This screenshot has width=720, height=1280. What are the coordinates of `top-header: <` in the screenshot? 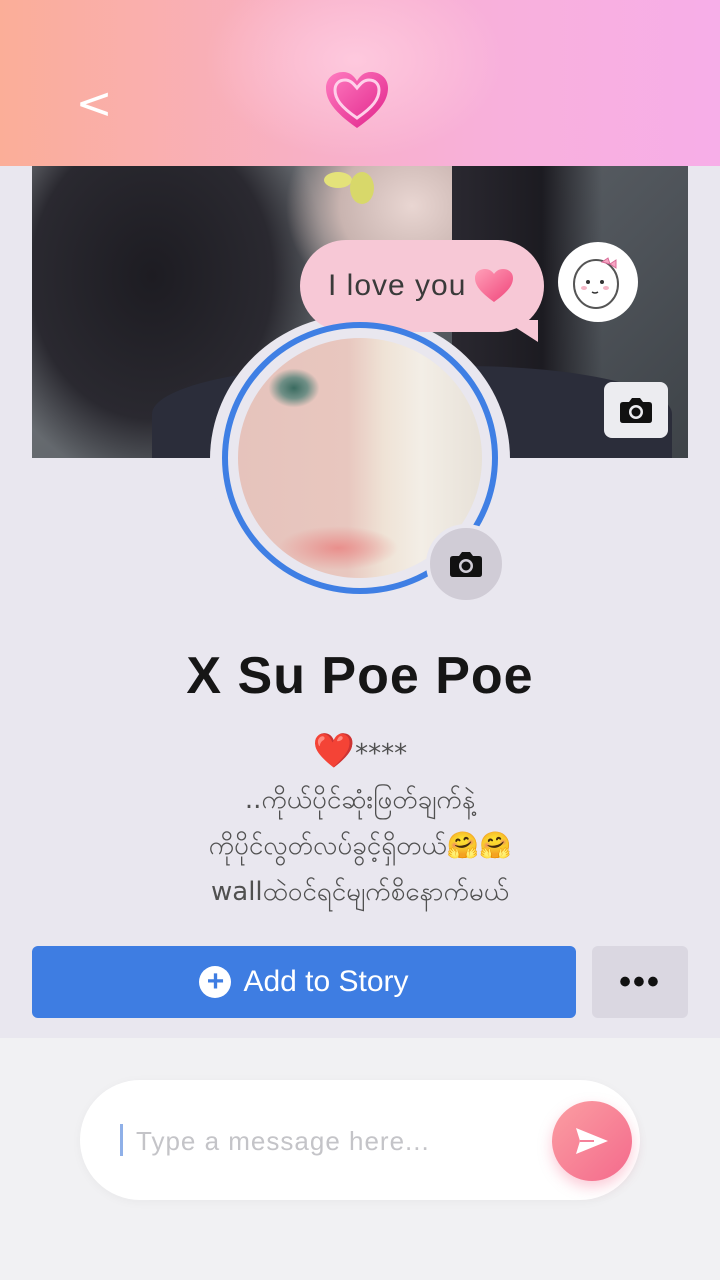 It's located at (360, 83).